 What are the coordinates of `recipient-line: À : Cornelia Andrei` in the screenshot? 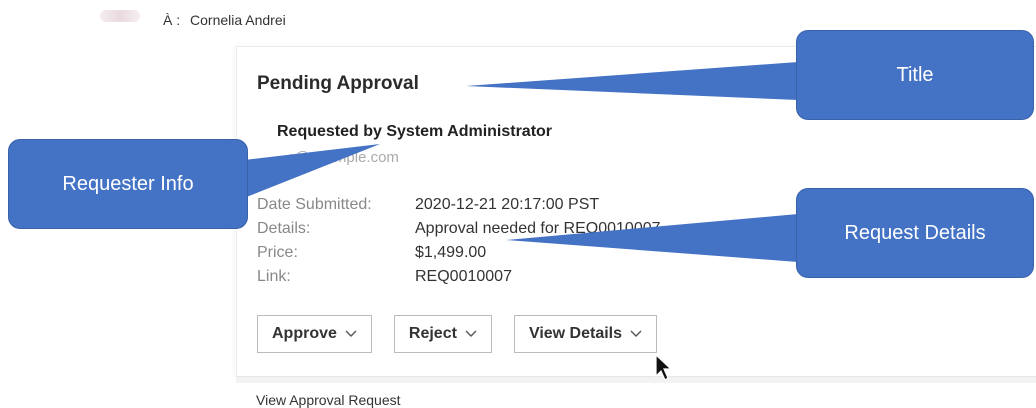 It's located at (210, 20).